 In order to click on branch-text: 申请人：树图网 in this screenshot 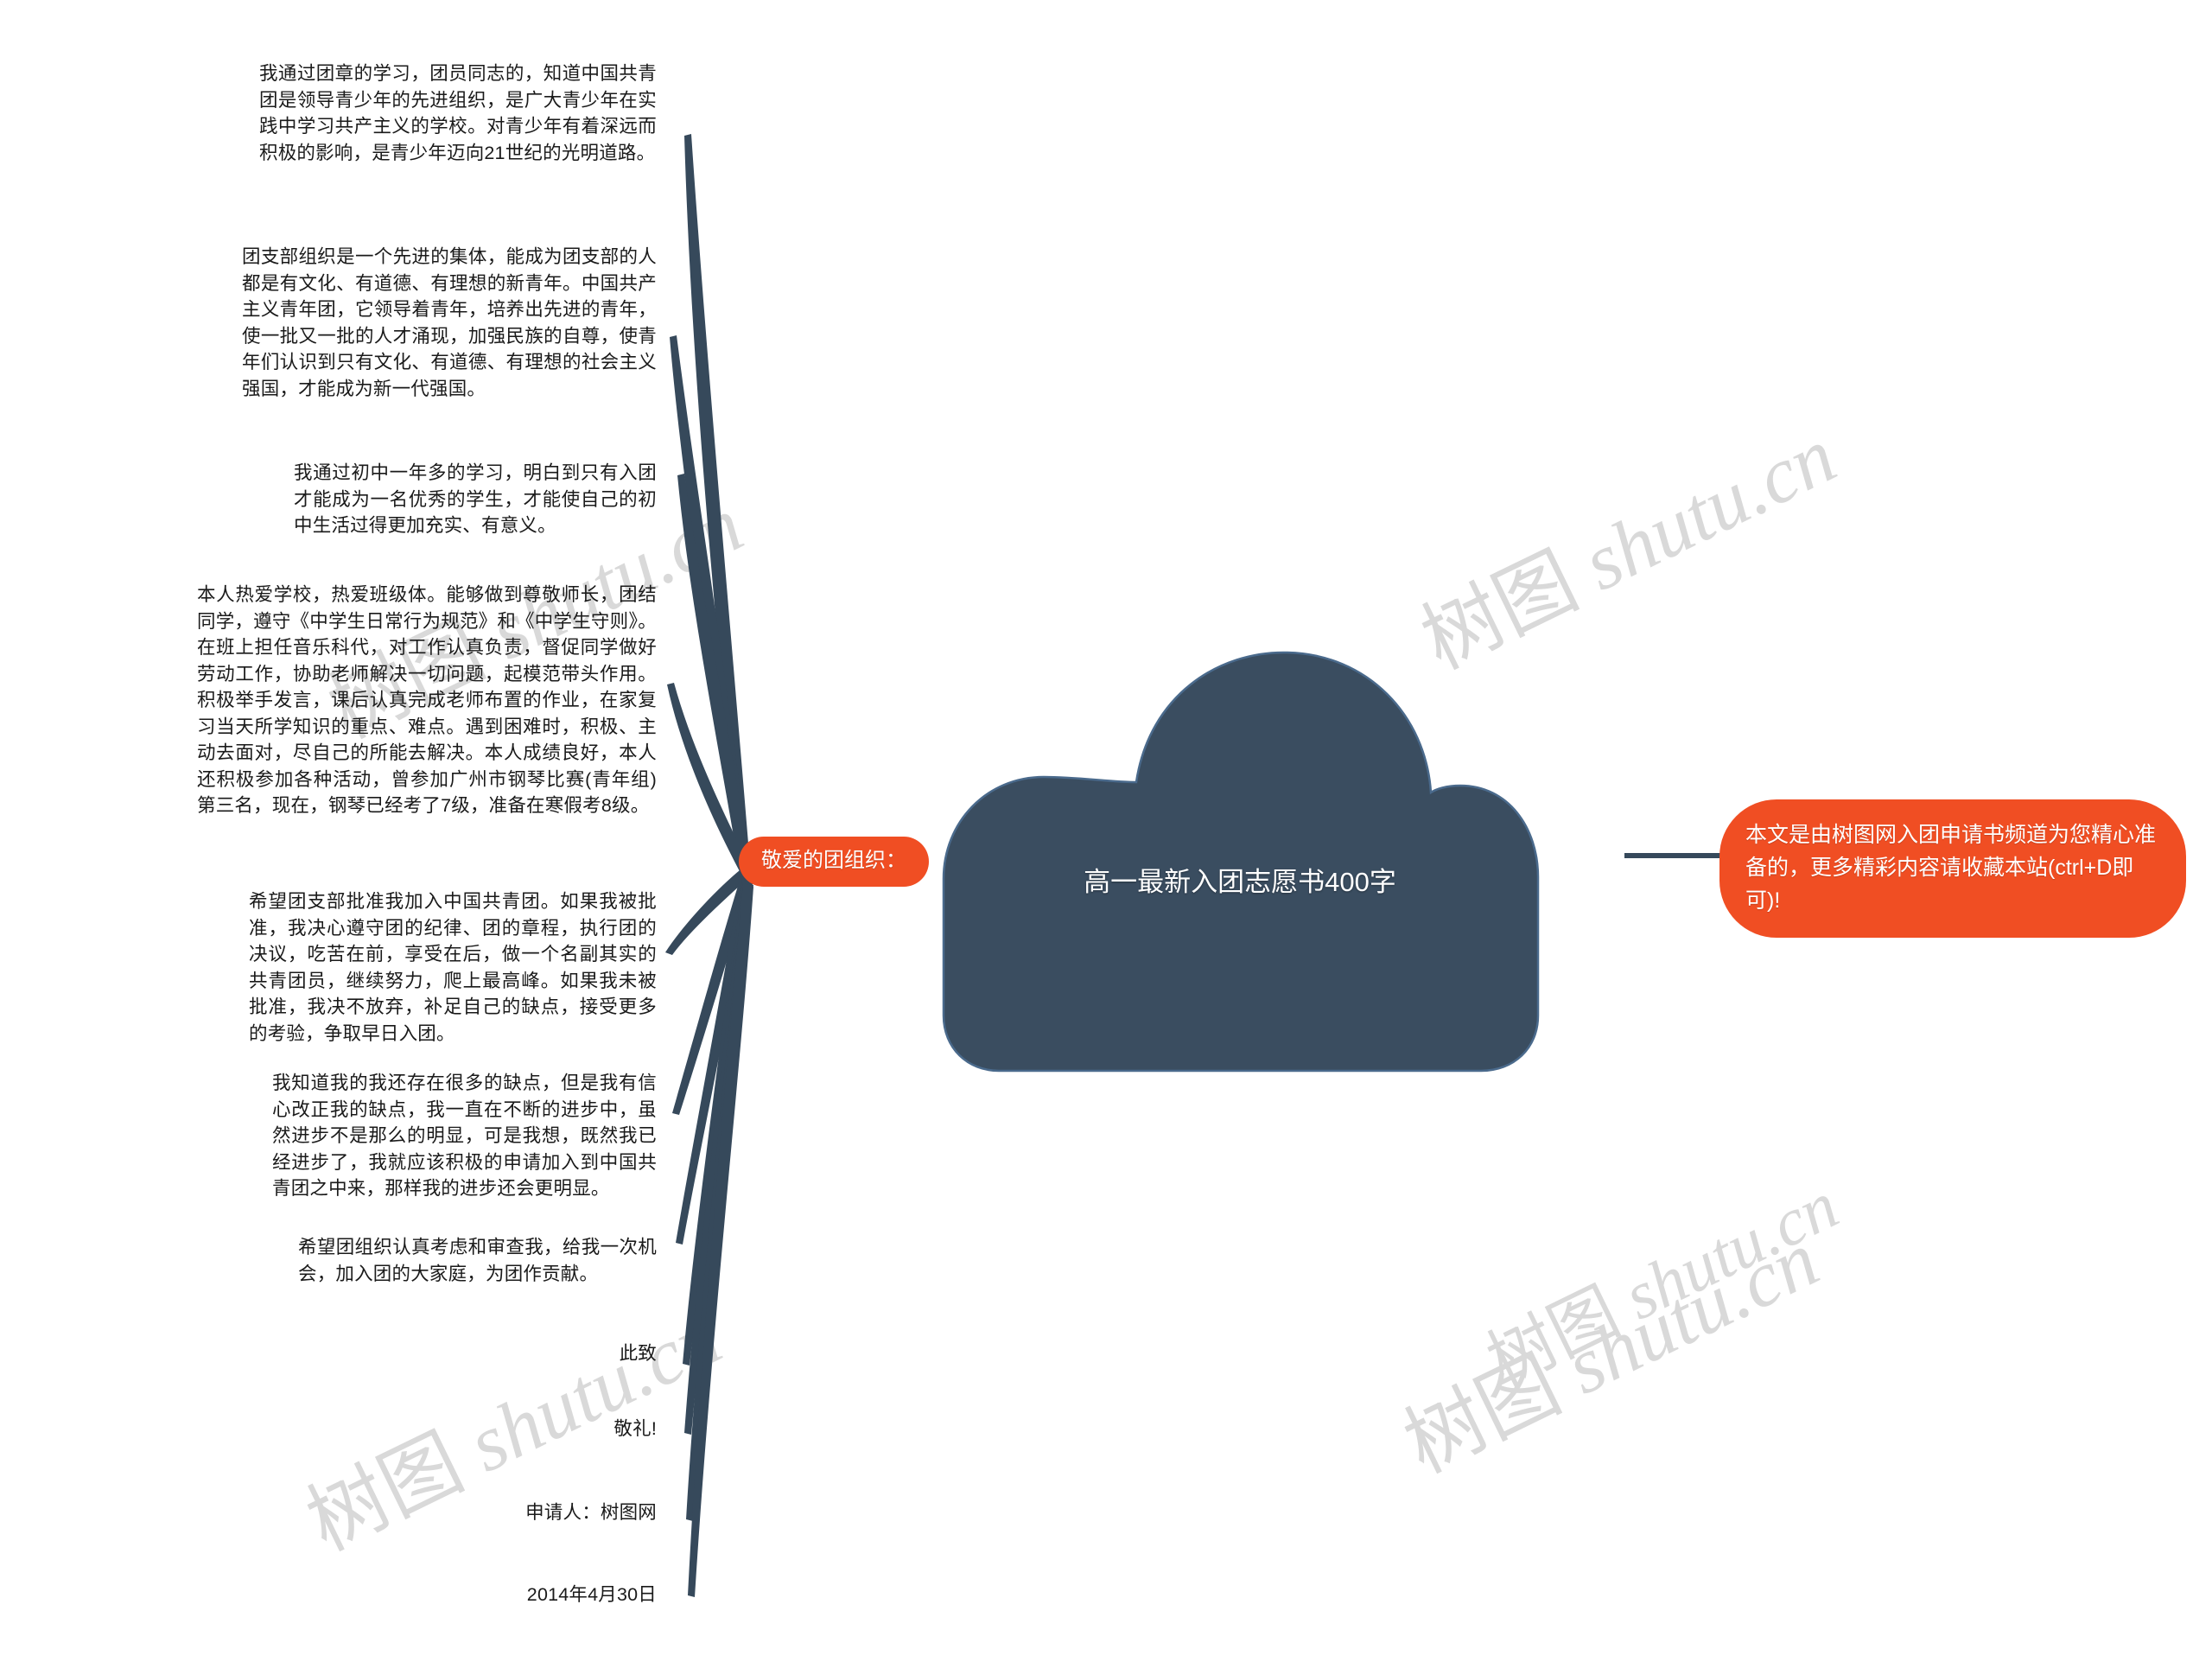, I will do `click(591, 1512)`.